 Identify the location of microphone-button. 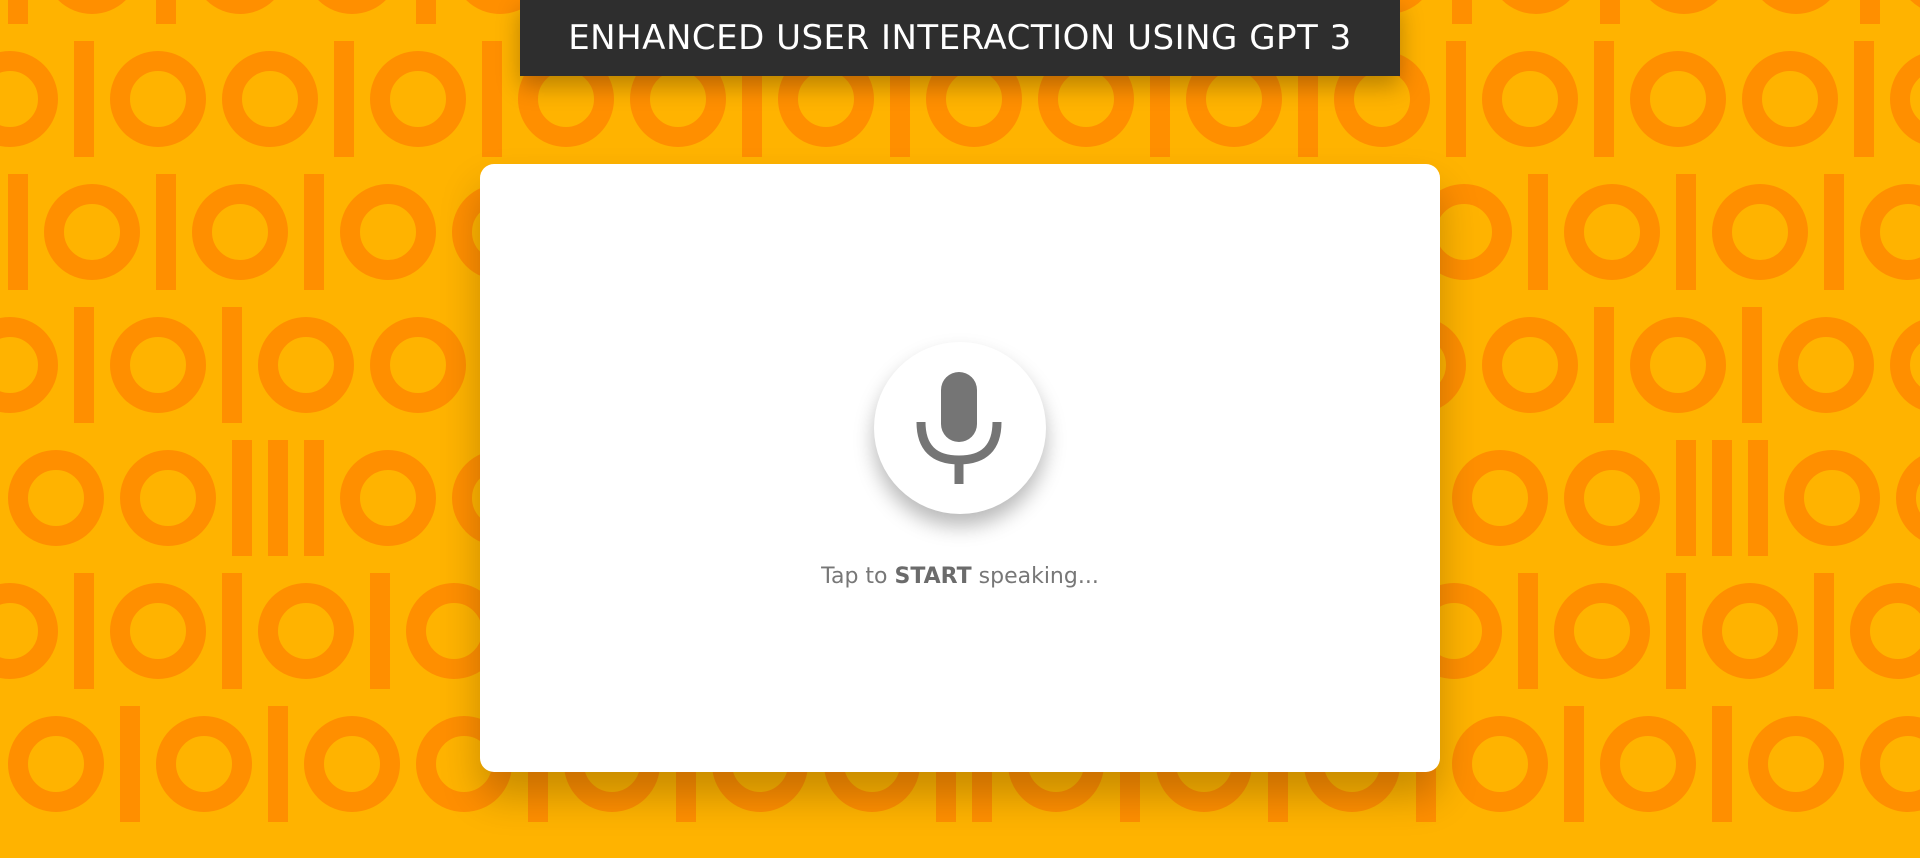
(960, 428).